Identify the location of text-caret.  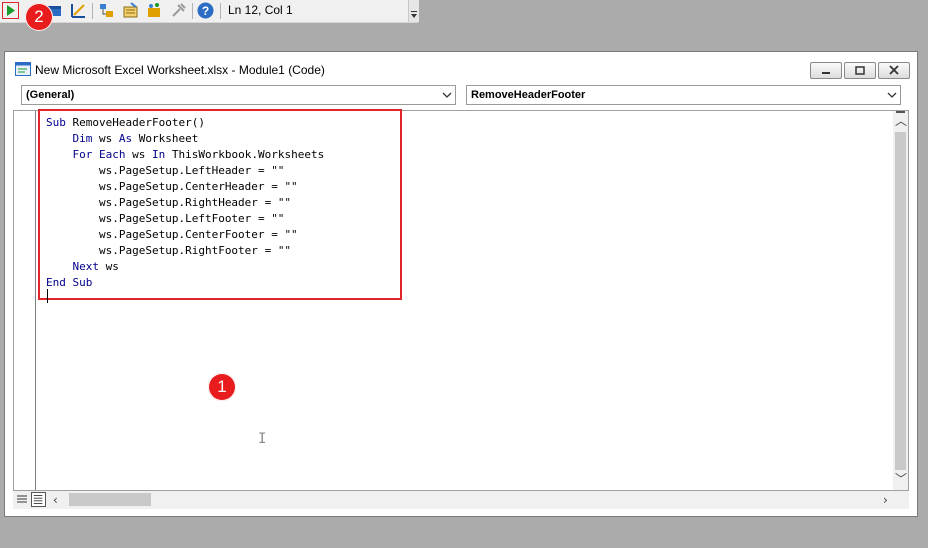
(47, 296).